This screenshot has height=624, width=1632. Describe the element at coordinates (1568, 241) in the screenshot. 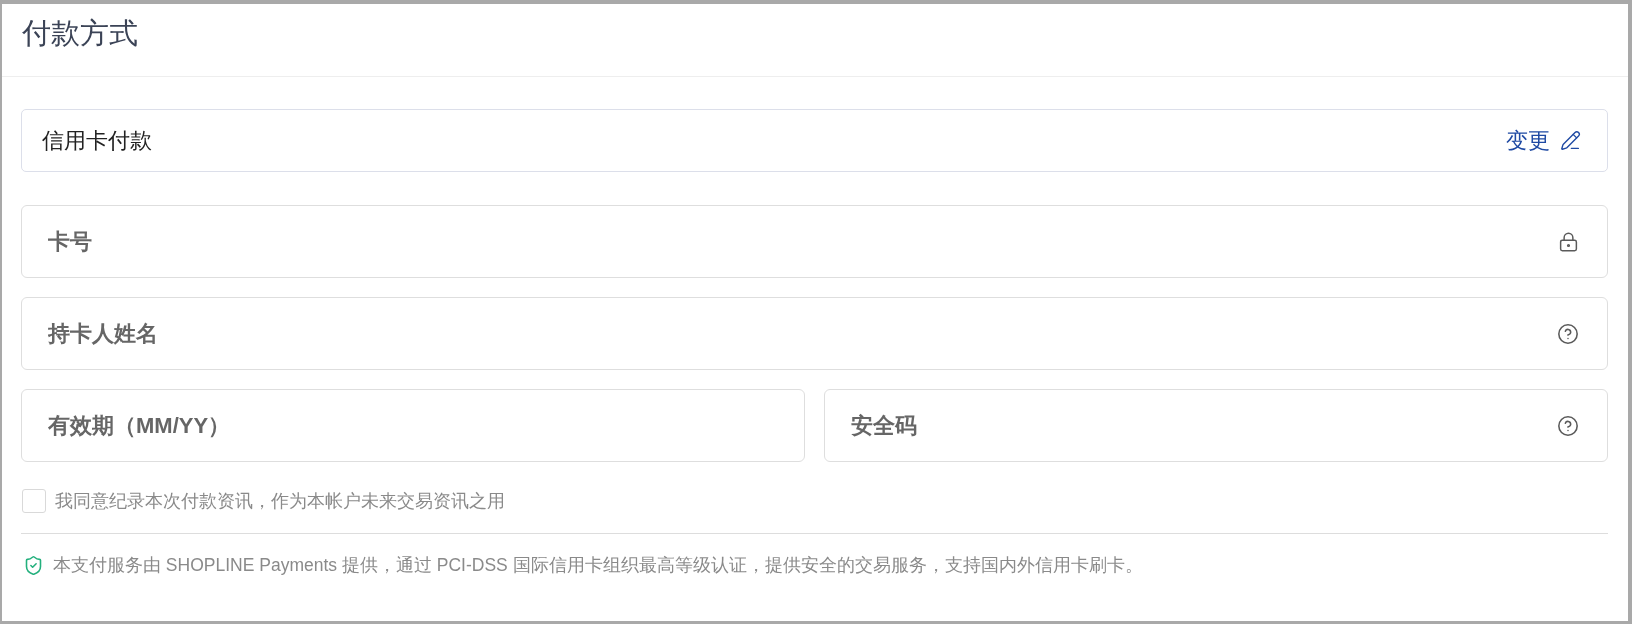

I see `lock-icon` at that location.